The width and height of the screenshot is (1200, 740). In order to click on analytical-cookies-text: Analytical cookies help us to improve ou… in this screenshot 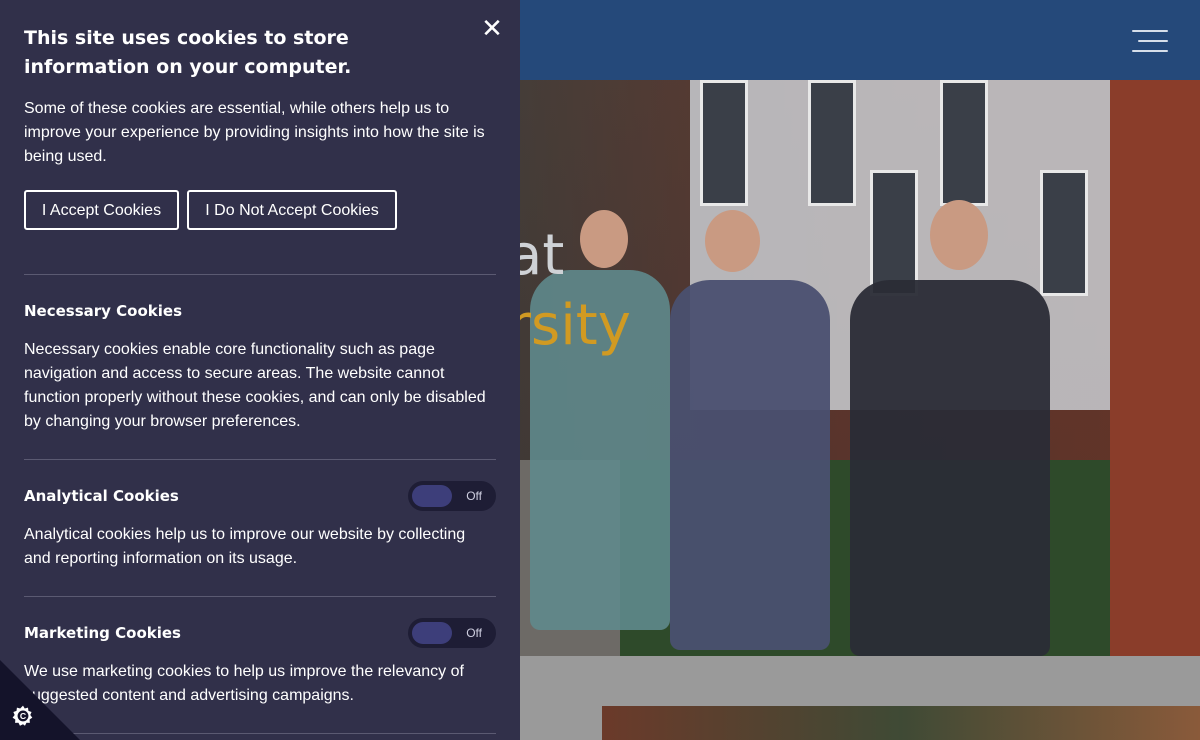, I will do `click(245, 546)`.